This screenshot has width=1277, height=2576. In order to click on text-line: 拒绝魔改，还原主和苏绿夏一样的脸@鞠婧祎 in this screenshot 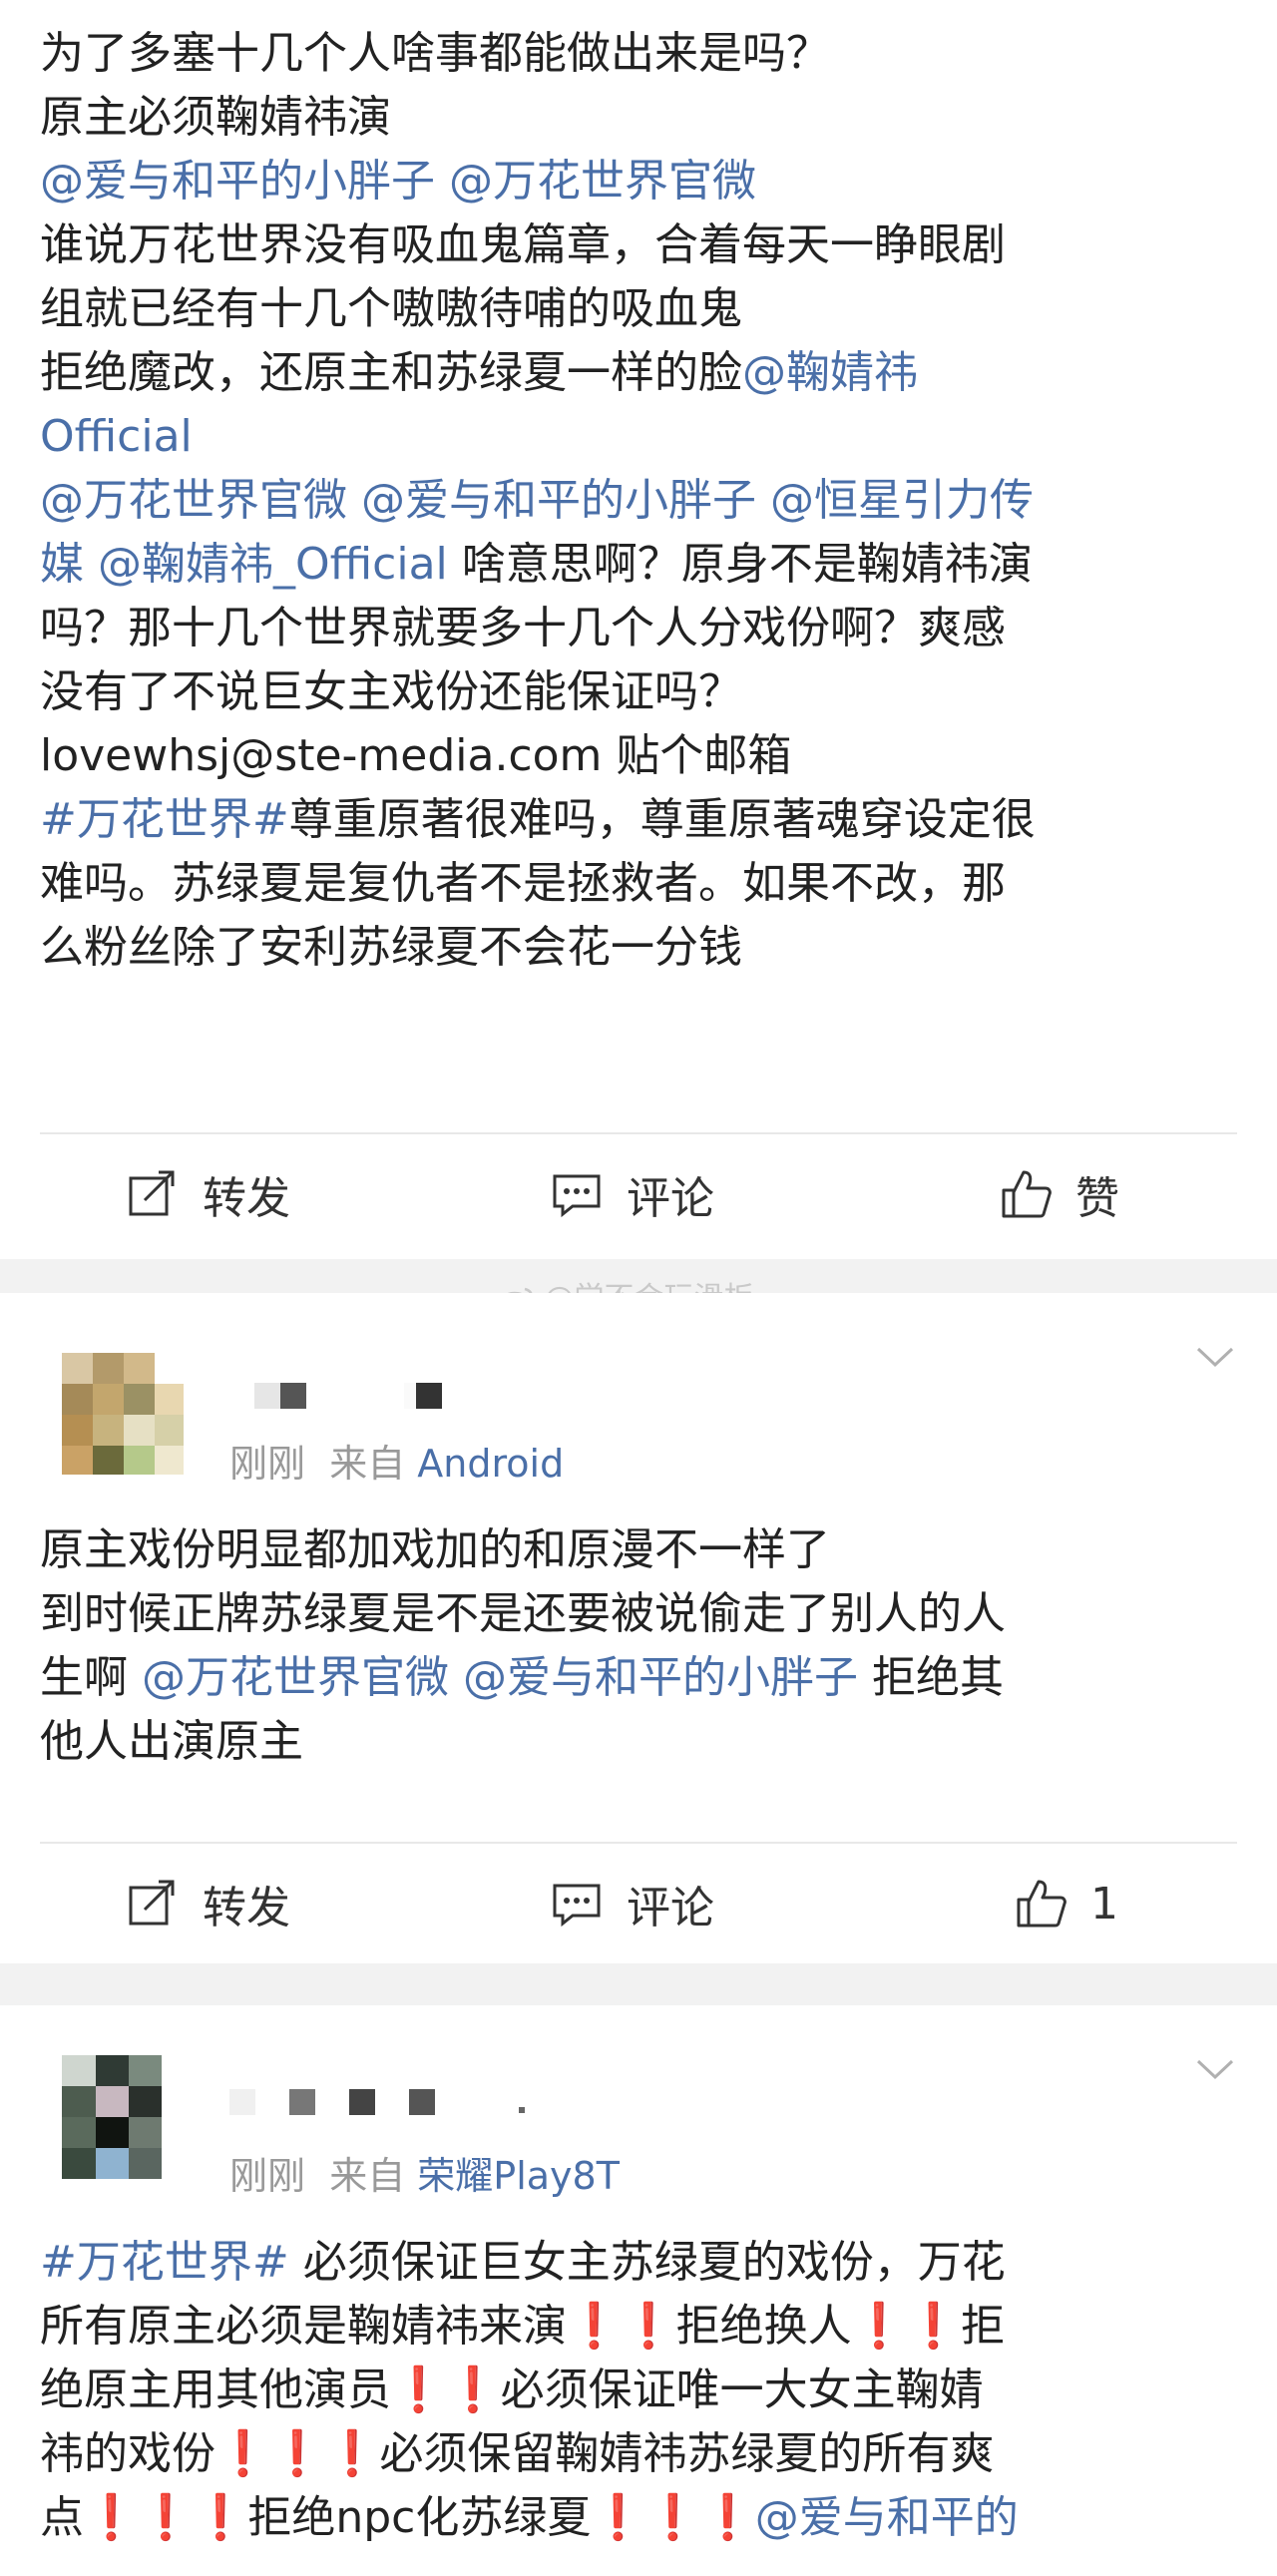, I will do `click(638, 373)`.